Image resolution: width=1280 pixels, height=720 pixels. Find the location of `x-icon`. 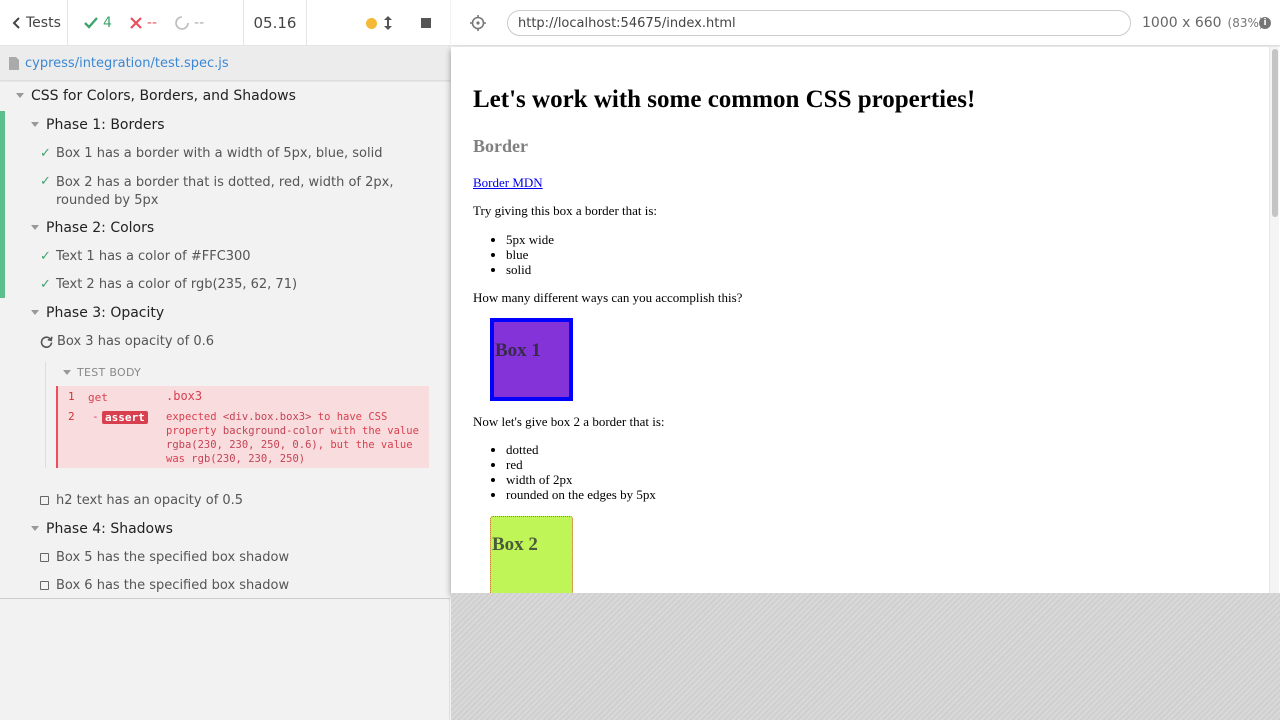

x-icon is located at coordinates (136, 23).